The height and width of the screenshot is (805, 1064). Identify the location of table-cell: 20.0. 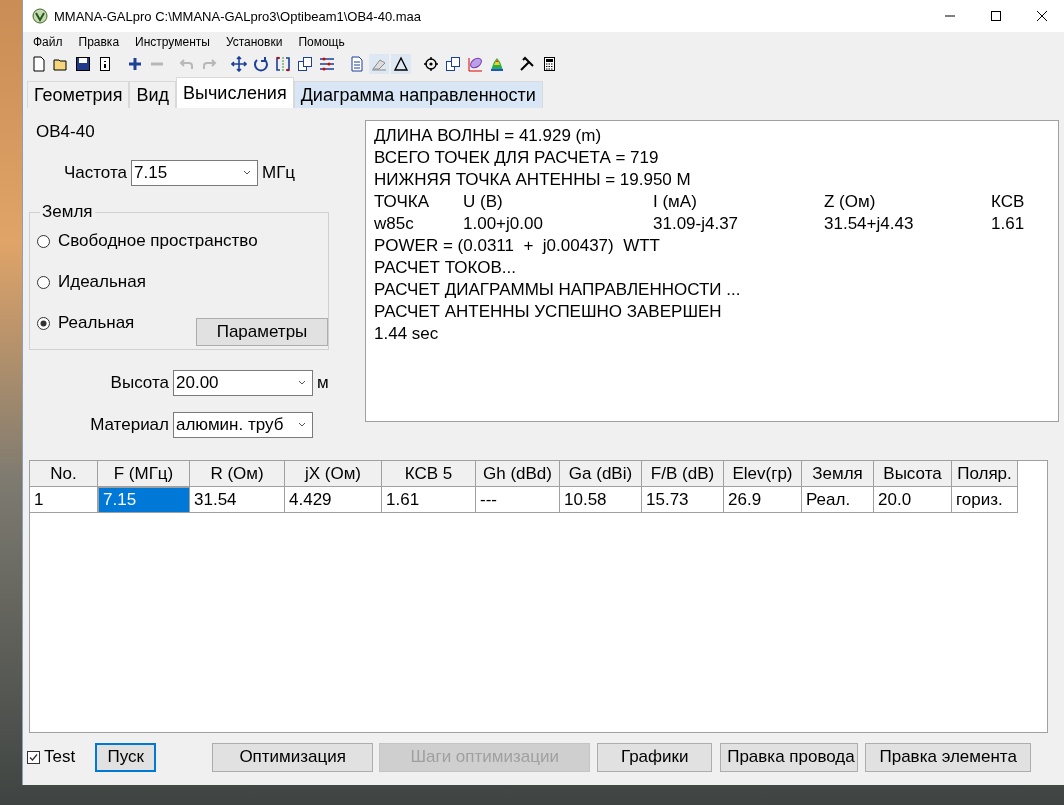
(913, 500).